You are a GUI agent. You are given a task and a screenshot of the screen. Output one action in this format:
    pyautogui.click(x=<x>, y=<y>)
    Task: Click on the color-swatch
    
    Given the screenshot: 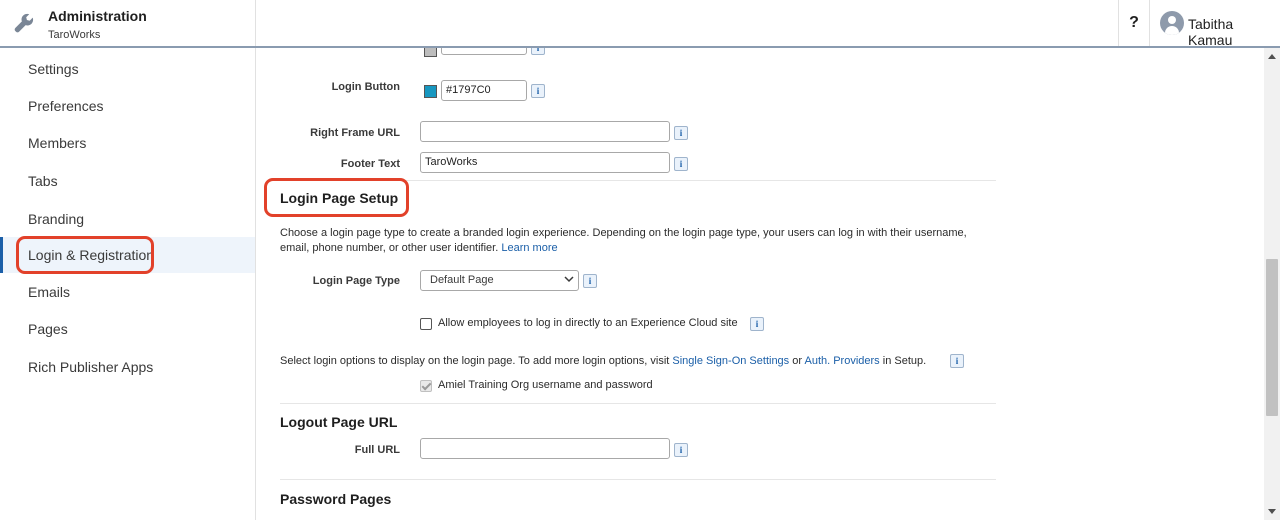 What is the action you would take?
    pyautogui.click(x=430, y=52)
    